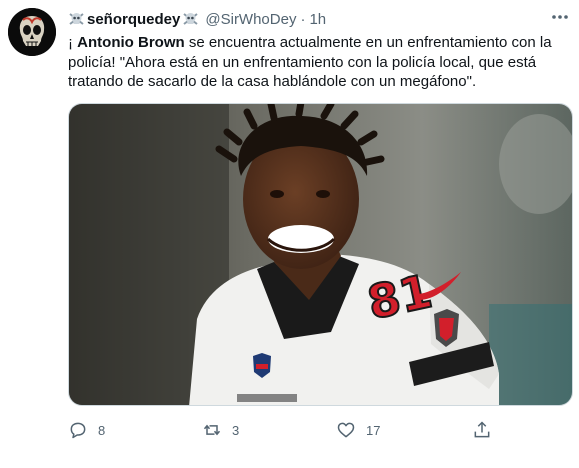 Image resolution: width=579 pixels, height=468 pixels. What do you see at coordinates (236, 430) in the screenshot?
I see `retweet-count: 3` at bounding box center [236, 430].